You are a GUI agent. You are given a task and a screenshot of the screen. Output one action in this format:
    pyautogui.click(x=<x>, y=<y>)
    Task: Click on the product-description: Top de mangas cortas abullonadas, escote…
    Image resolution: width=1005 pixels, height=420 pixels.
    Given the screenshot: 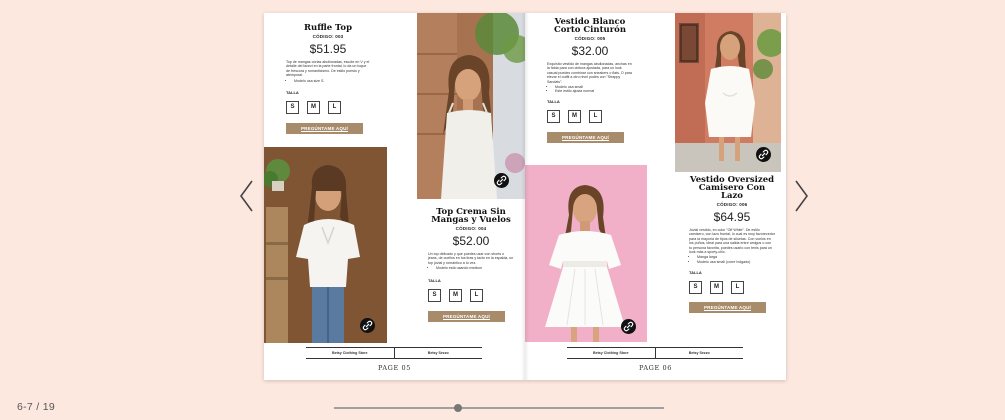 What is the action you would take?
    pyautogui.click(x=328, y=71)
    